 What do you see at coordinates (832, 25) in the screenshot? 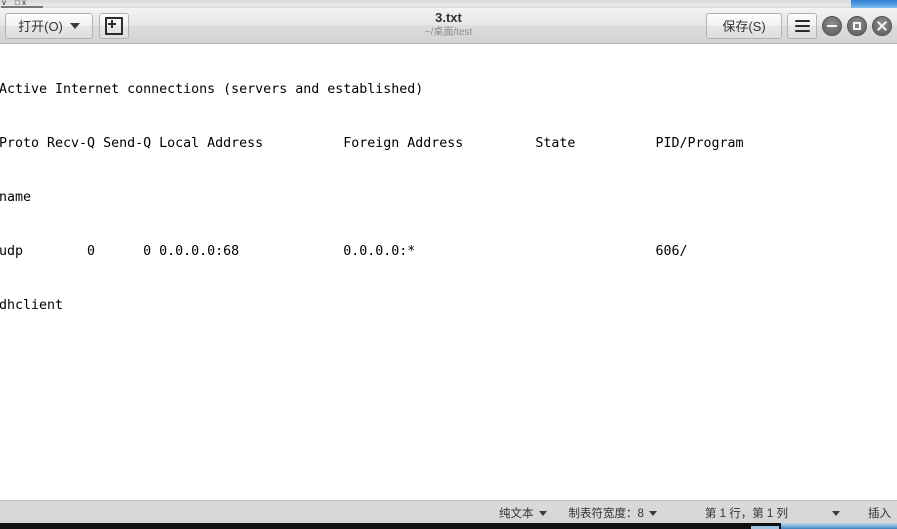
I see `minimize-window-button` at bounding box center [832, 25].